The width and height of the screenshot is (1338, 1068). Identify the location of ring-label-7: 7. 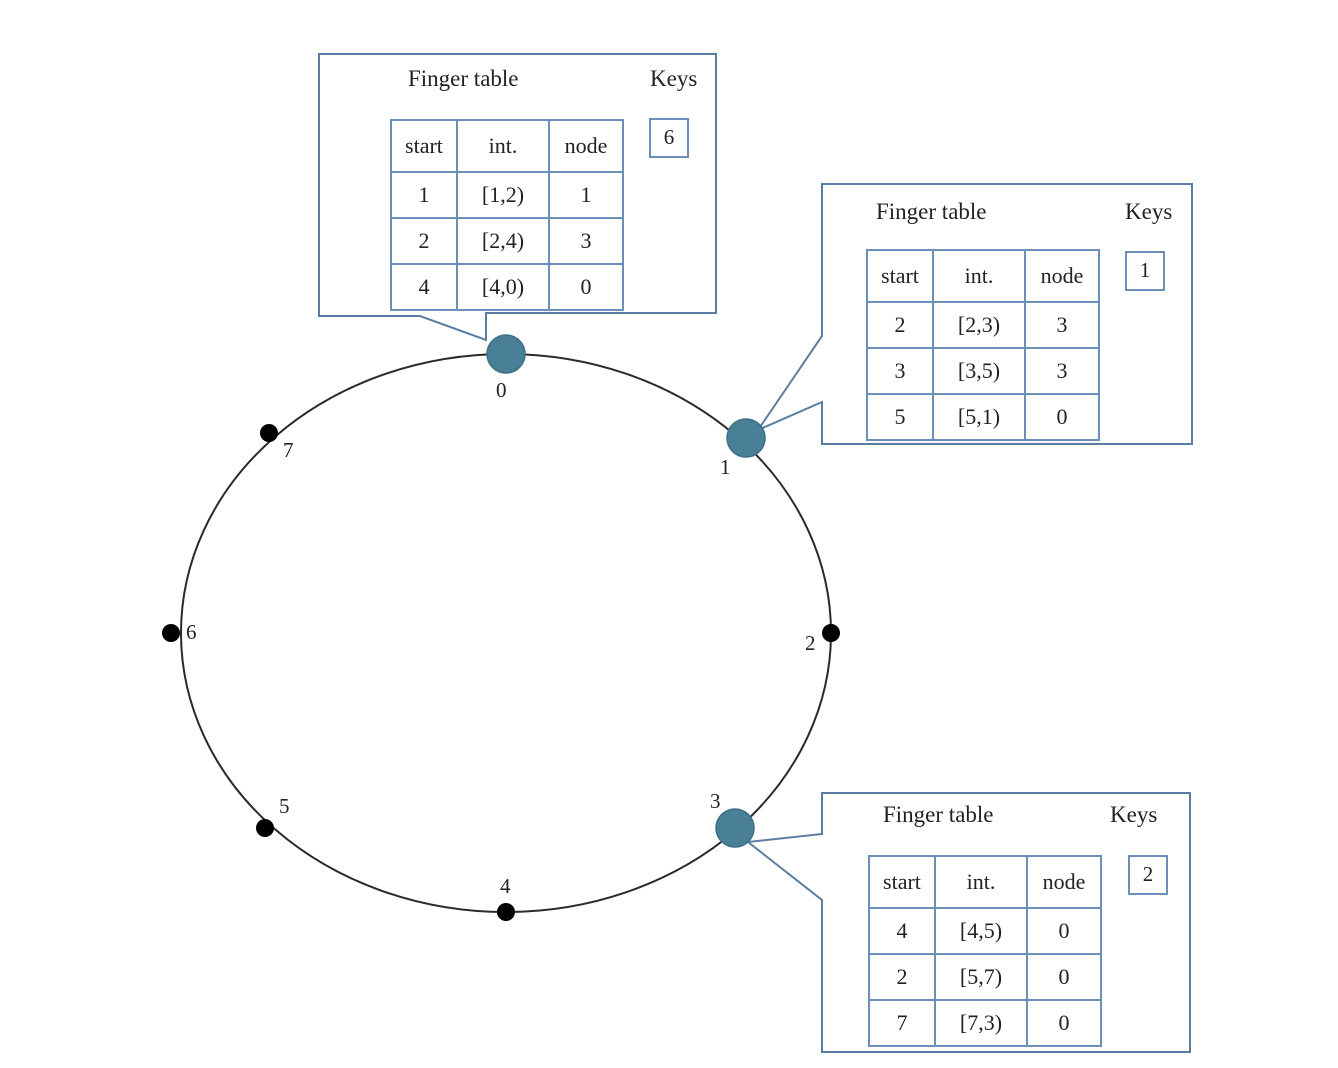
(288, 450).